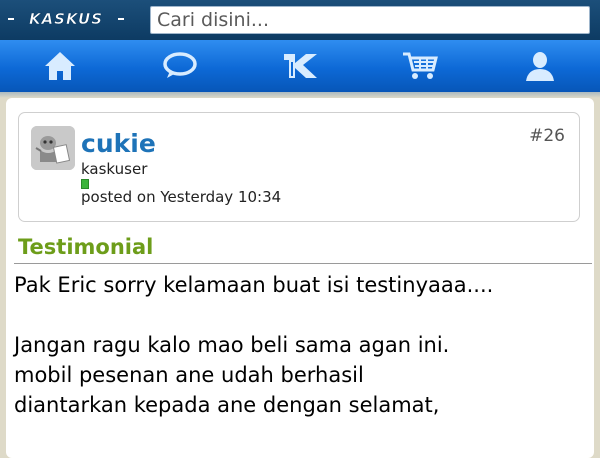  Describe the element at coordinates (86, 247) in the screenshot. I see `section-title: Testimonial` at that location.